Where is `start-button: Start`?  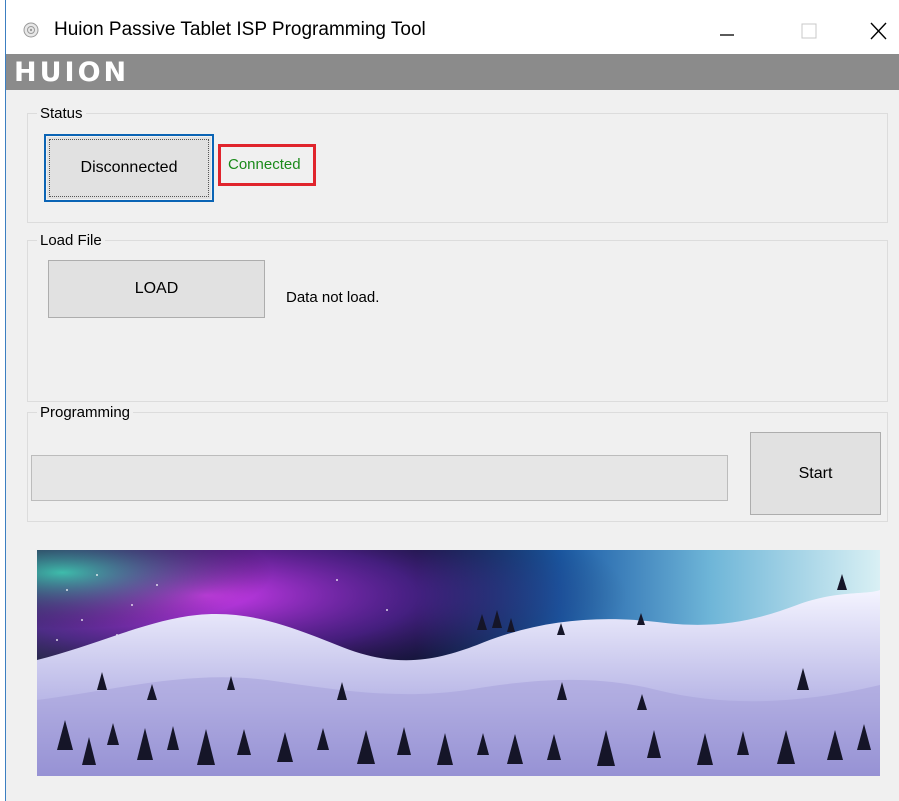 start-button: Start is located at coordinates (815, 473).